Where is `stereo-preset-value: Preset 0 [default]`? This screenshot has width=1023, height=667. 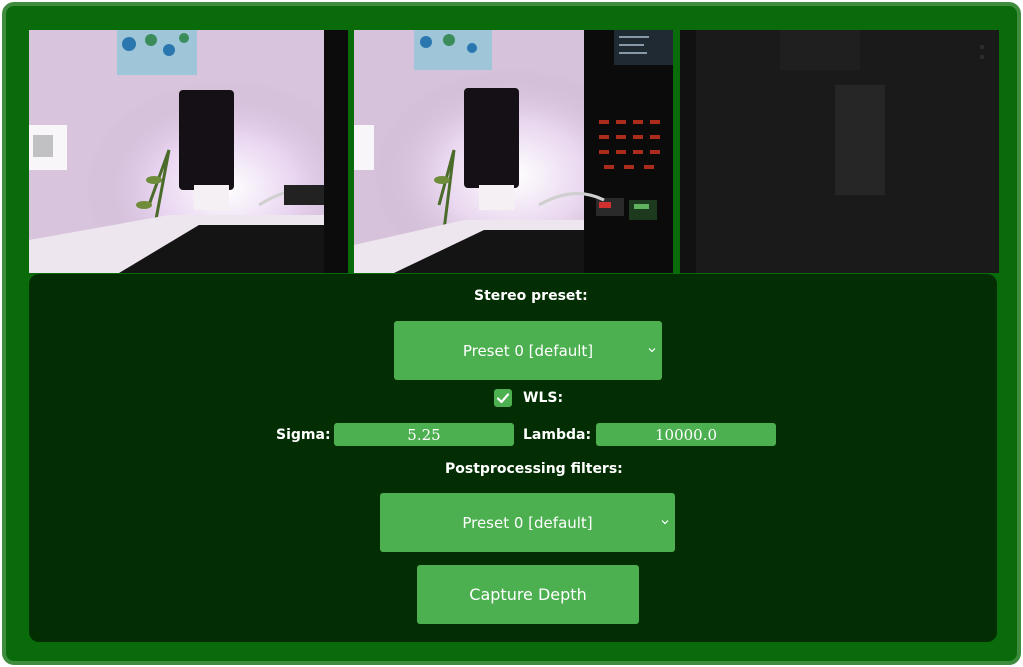
stereo-preset-value: Preset 0 [default] is located at coordinates (528, 350).